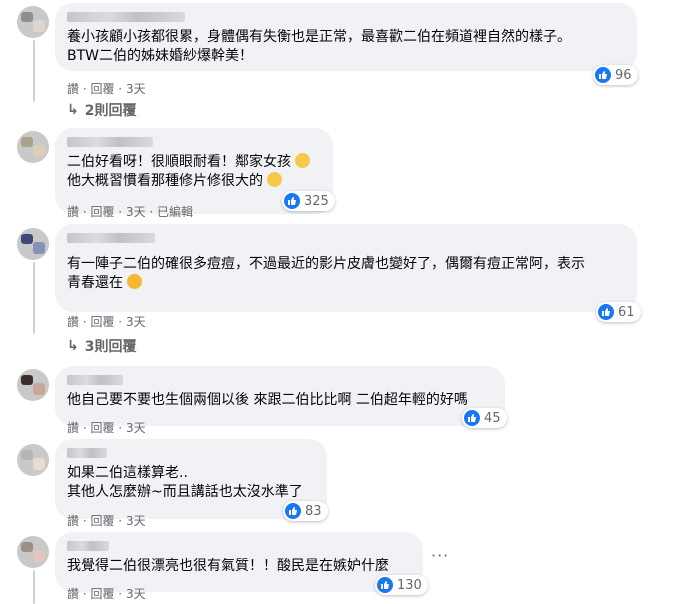 The height and width of the screenshot is (604, 677). I want to click on reaction-count: 130, so click(401, 585).